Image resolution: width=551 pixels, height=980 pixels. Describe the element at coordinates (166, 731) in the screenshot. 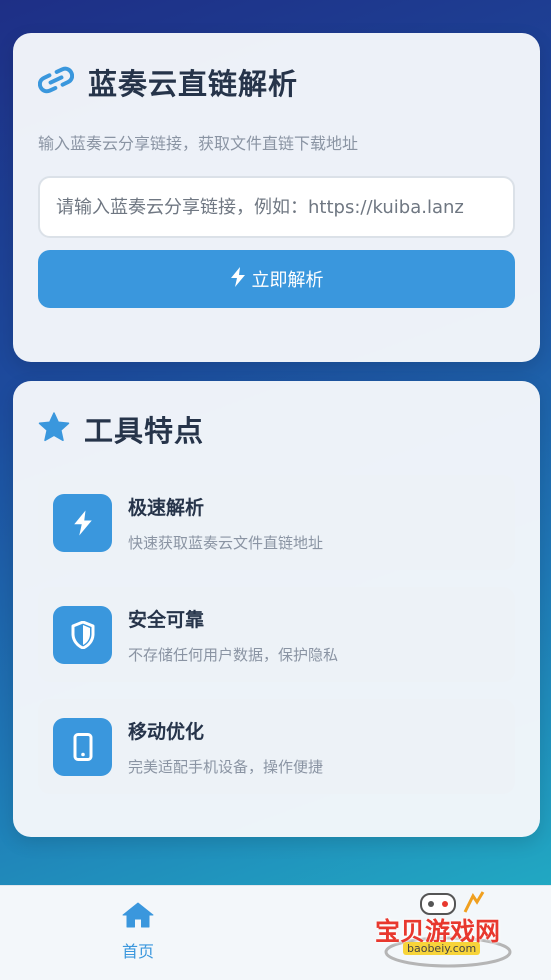

I see `feature-title: 移动优化` at that location.